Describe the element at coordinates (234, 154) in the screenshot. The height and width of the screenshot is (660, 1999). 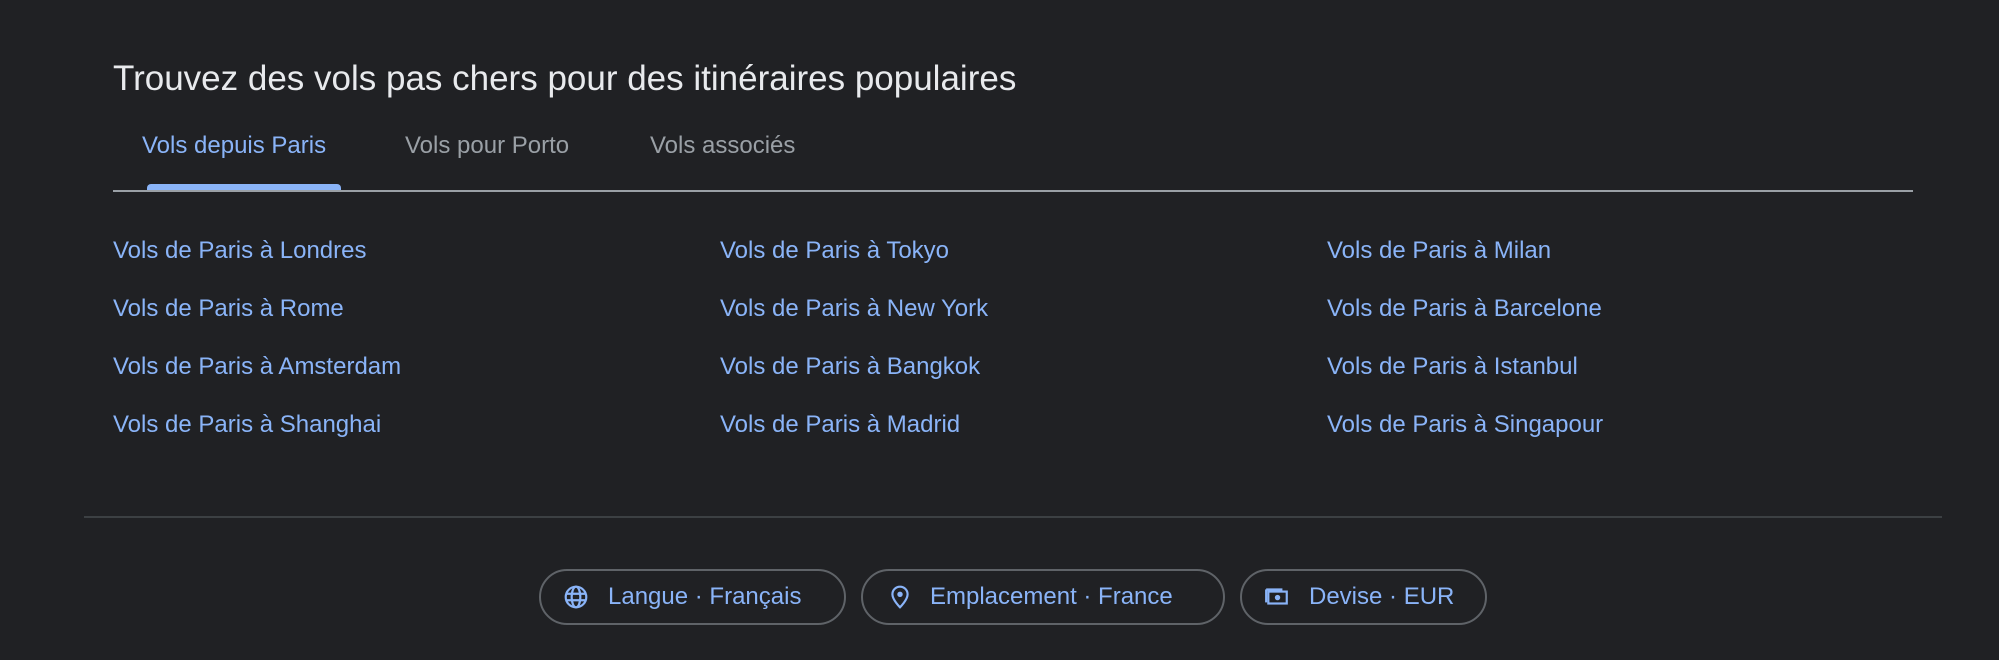
I see `tab-flights-from-paris: Vols depuis Paris` at that location.